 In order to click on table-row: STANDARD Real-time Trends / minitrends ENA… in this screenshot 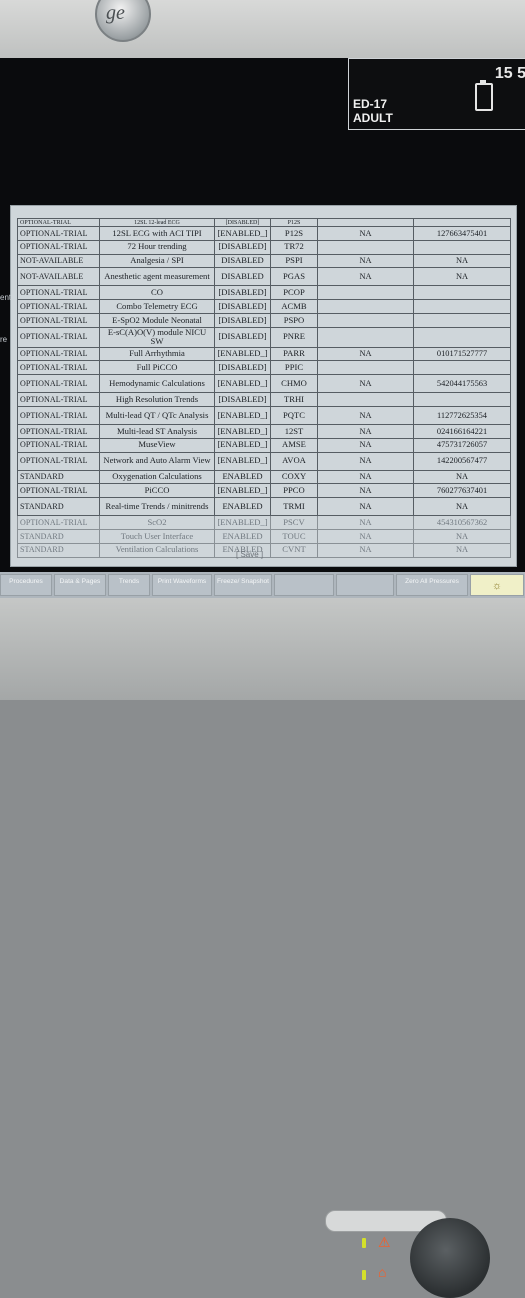, I will do `click(264, 507)`.